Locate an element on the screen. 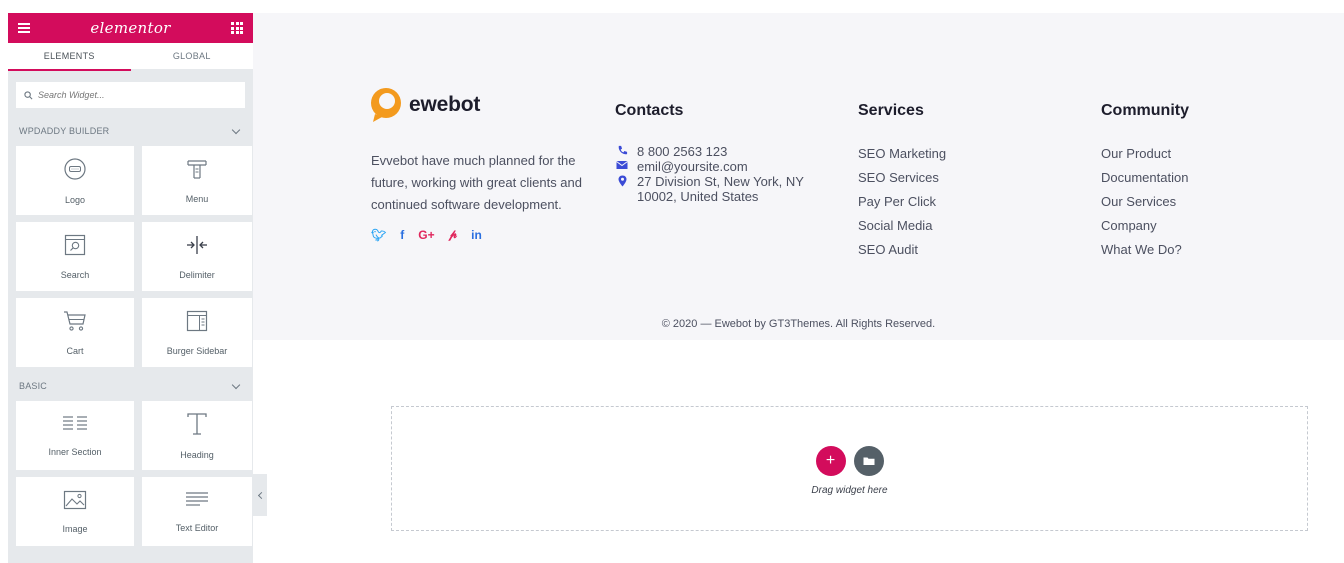 The width and height of the screenshot is (1344, 563). folder-icon is located at coordinates (868, 461).